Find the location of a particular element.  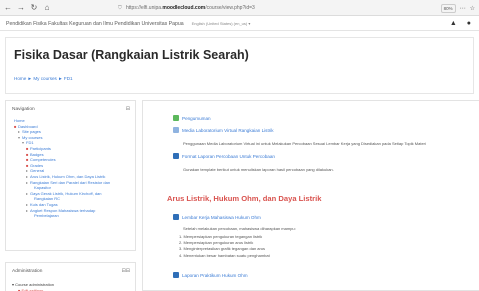

administration-list: ▾ Course administration ■ Edit settings is located at coordinates (33, 286).